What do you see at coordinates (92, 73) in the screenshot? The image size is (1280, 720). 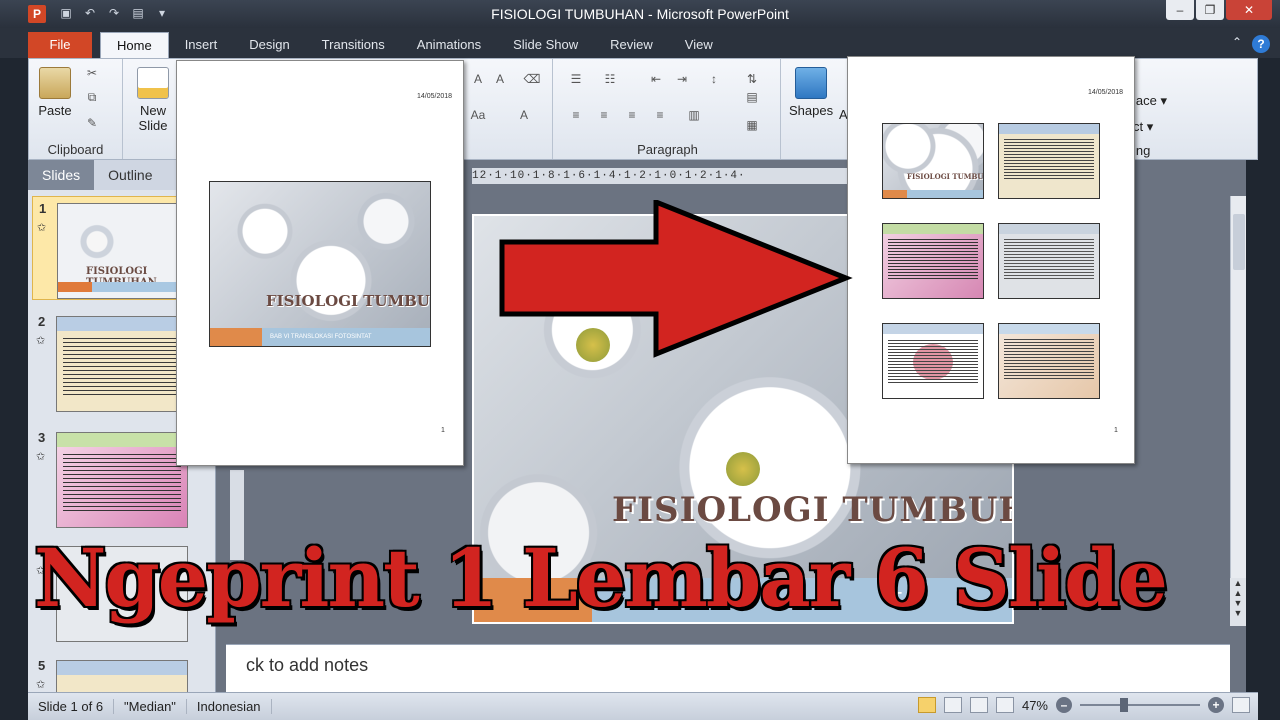 I see `cut-icon: ✂` at bounding box center [92, 73].